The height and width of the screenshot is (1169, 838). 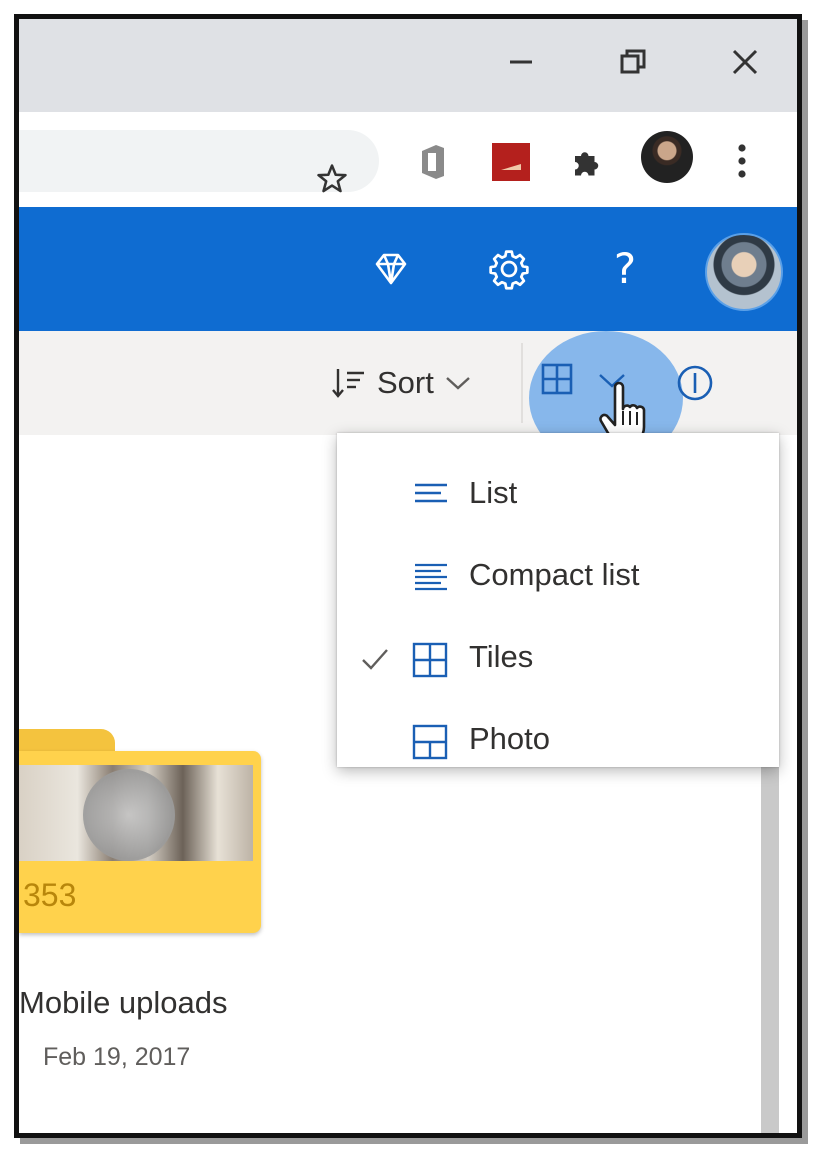 What do you see at coordinates (742, 163) in the screenshot?
I see `kebab-menu-icon` at bounding box center [742, 163].